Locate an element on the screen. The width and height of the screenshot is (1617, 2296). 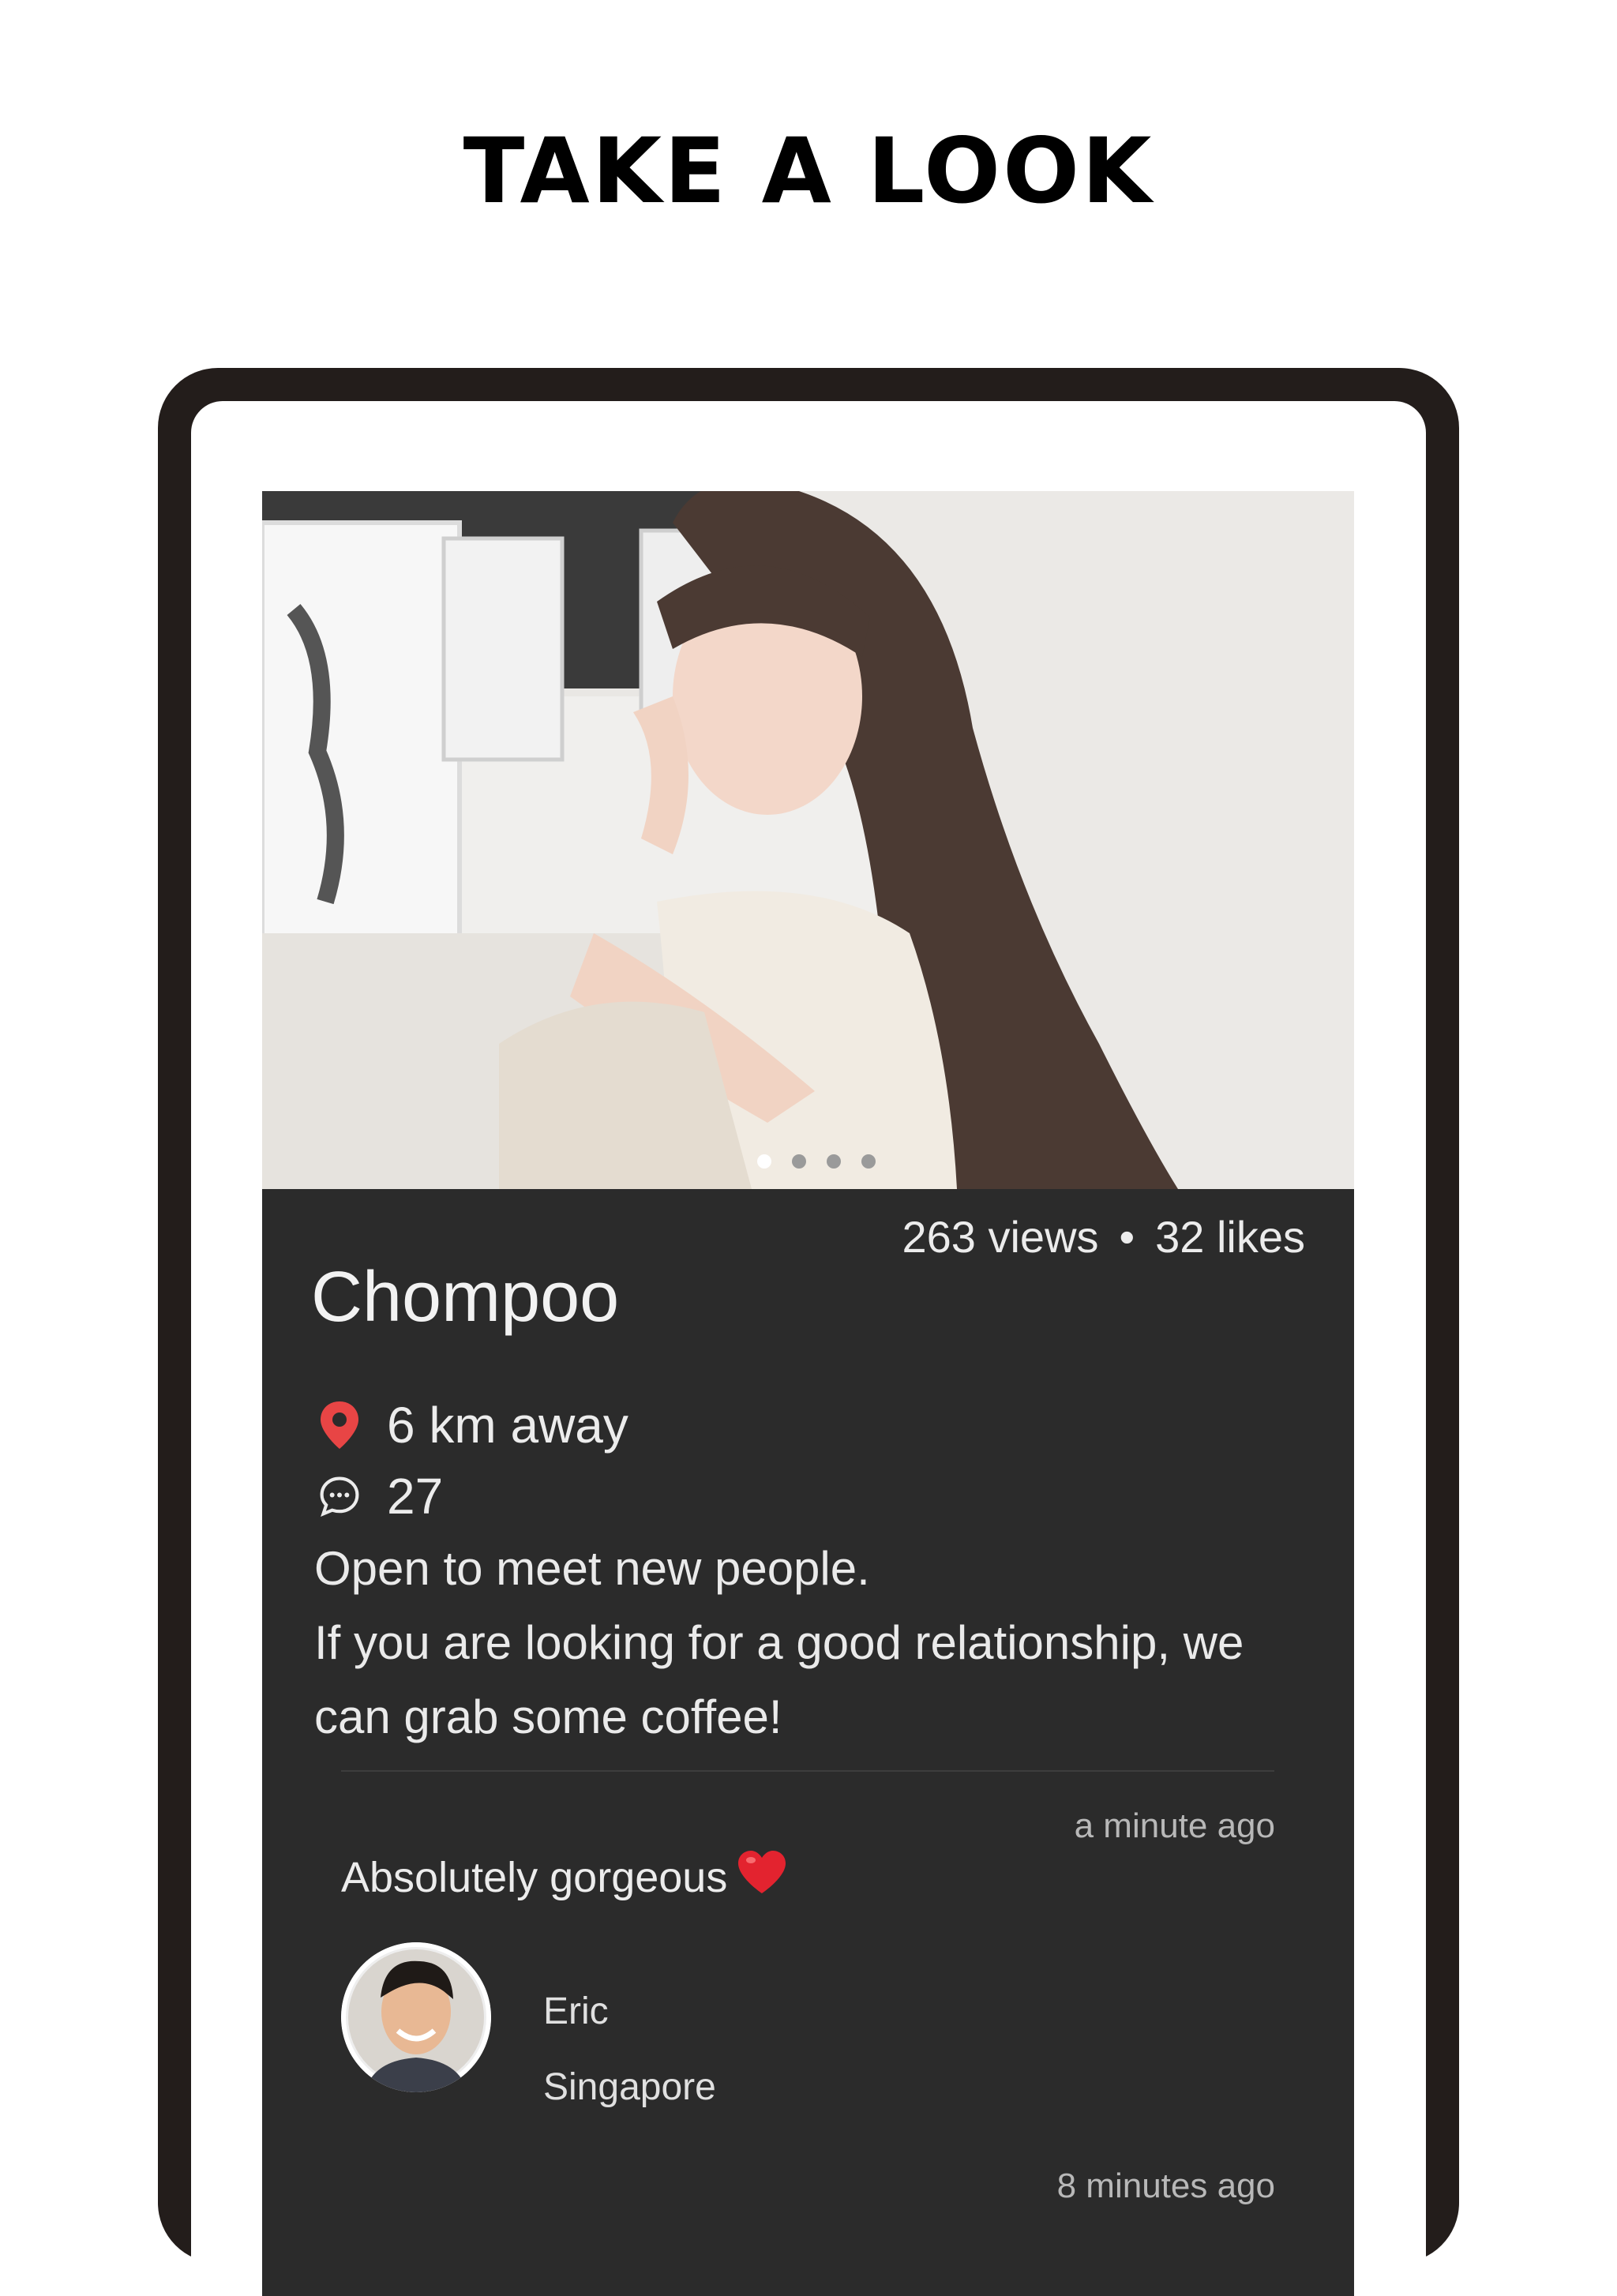
heart-icon is located at coordinates (762, 1877).